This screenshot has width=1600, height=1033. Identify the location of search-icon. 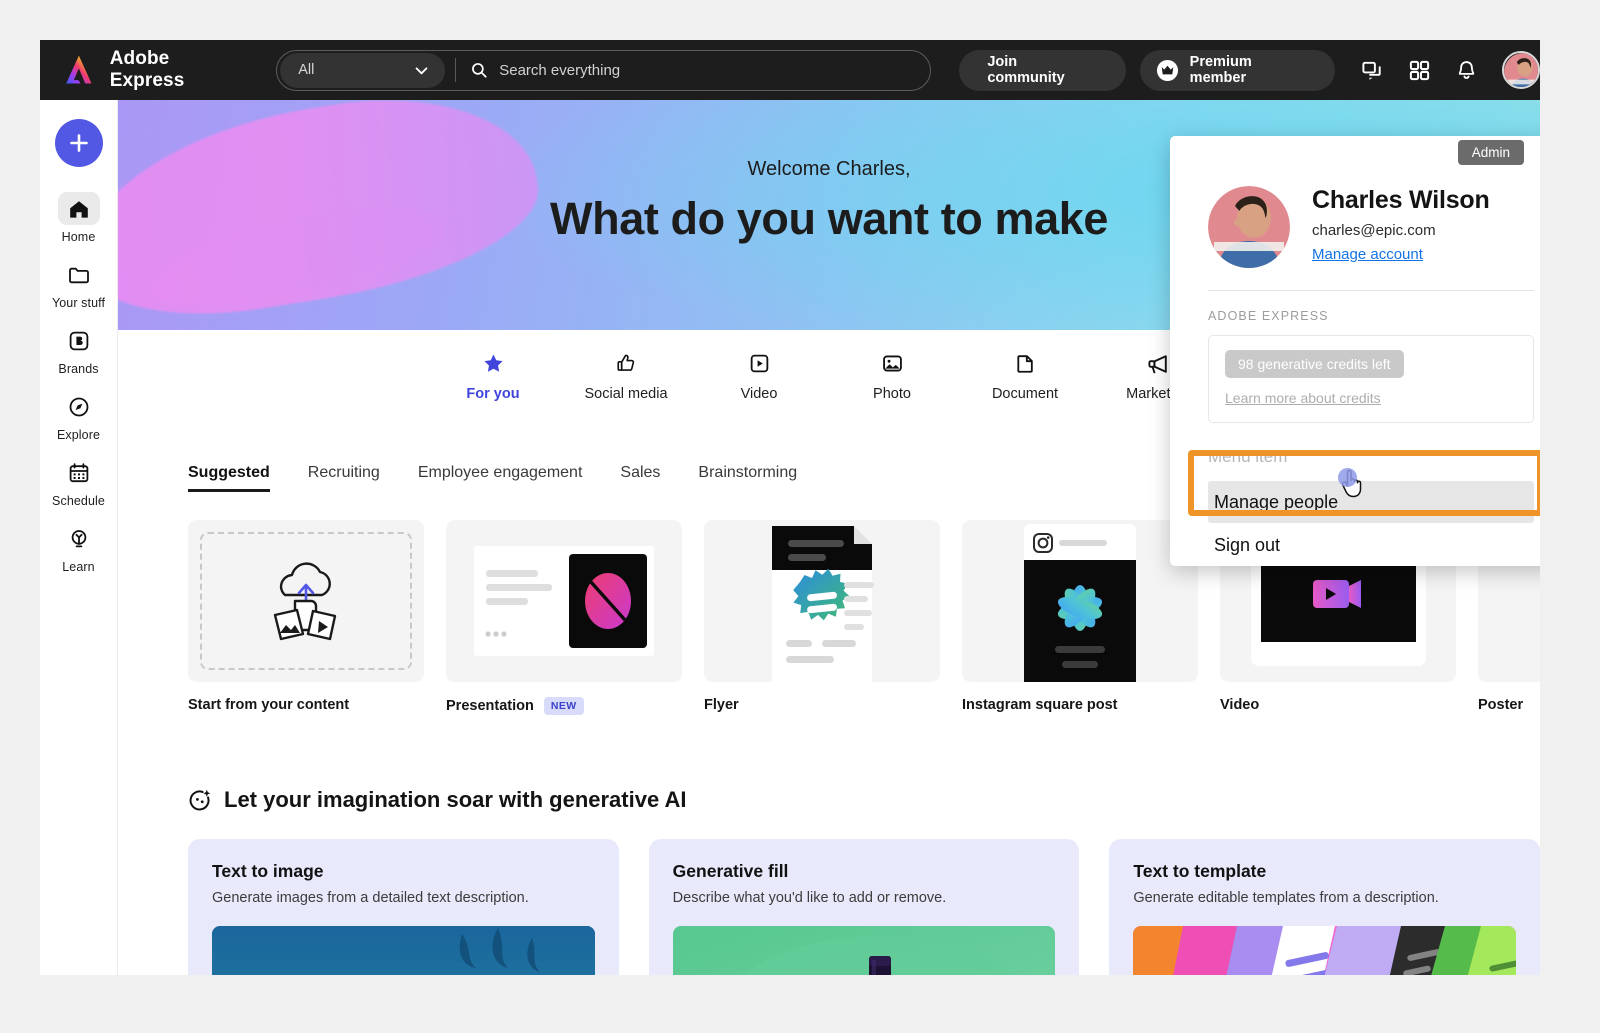
(479, 70).